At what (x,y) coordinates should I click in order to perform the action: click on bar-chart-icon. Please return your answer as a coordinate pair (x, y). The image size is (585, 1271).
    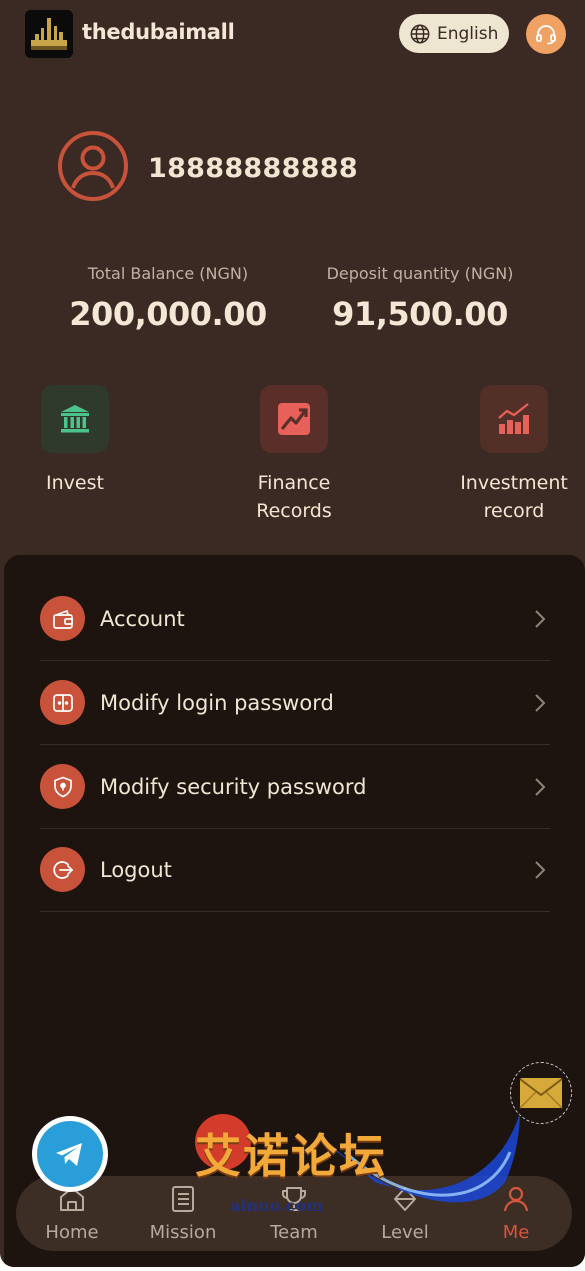
    Looking at the image, I should click on (513, 418).